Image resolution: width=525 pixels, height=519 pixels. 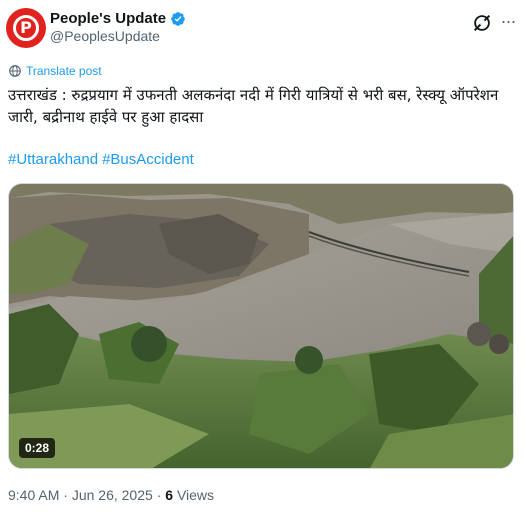 What do you see at coordinates (108, 18) in the screenshot?
I see `display-name: People's Update` at bounding box center [108, 18].